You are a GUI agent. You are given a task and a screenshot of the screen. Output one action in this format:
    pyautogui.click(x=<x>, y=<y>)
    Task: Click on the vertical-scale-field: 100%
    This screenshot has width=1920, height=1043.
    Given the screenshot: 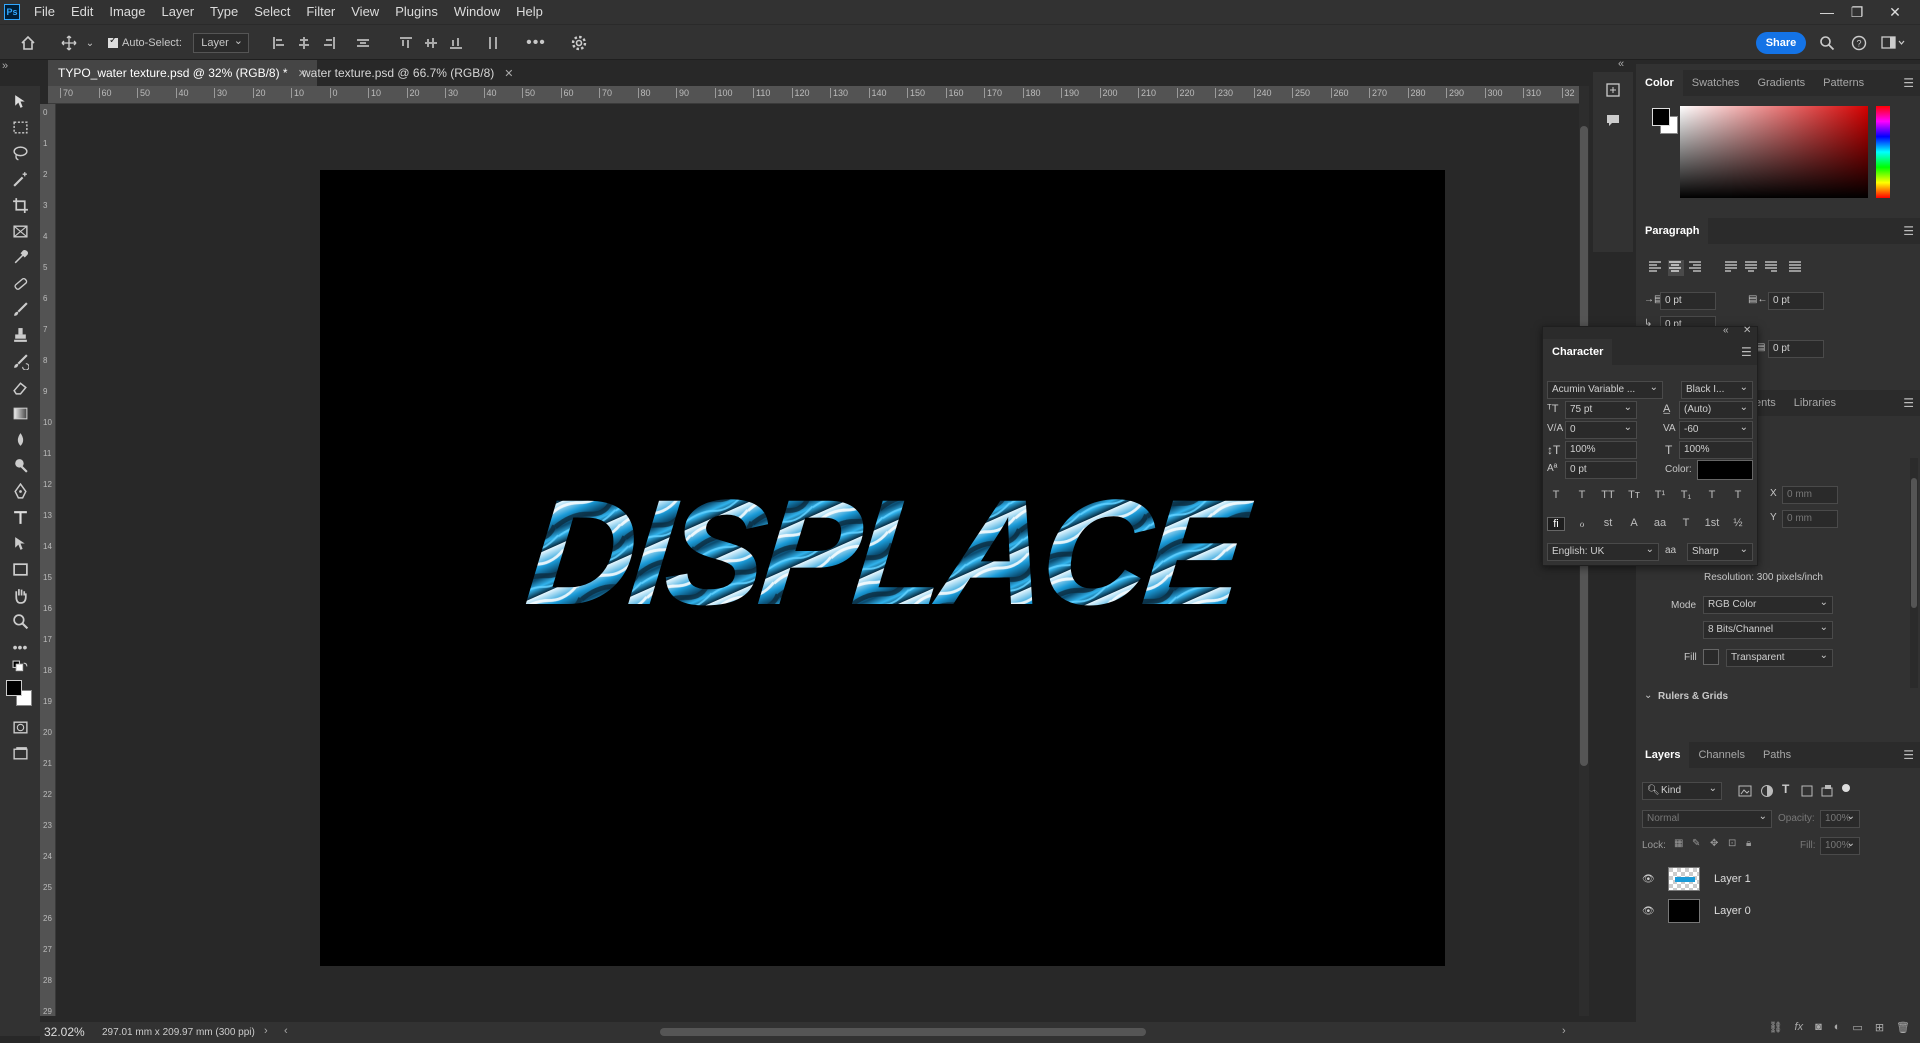 What is the action you would take?
    pyautogui.click(x=1601, y=450)
    